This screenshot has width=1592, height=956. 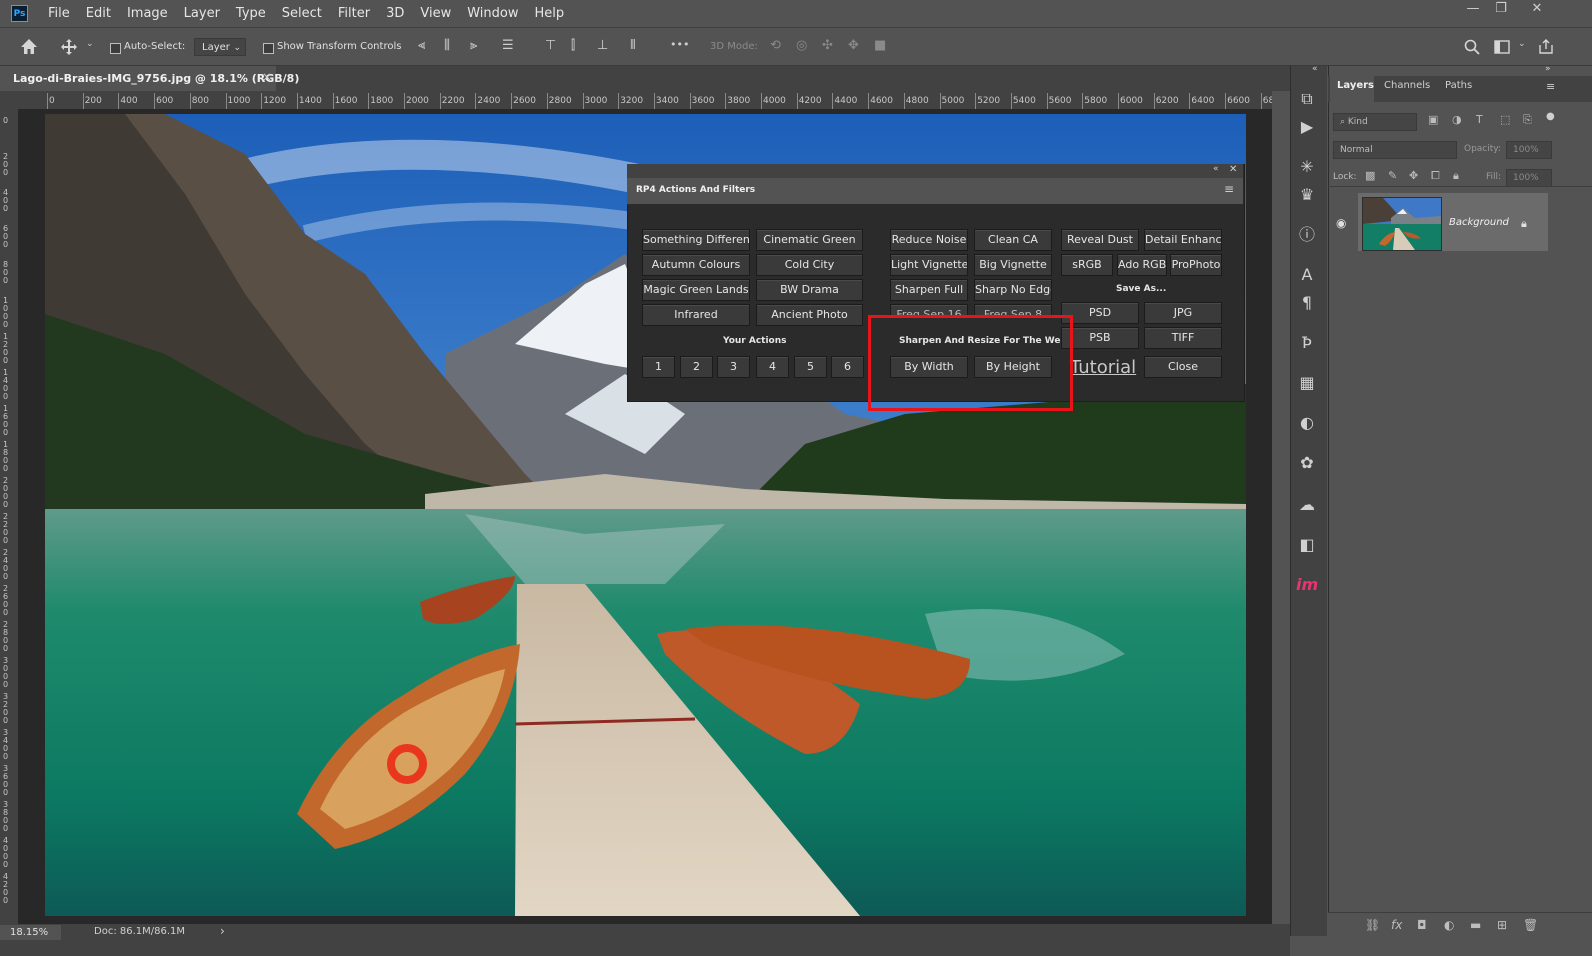 What do you see at coordinates (809, 290) in the screenshot?
I see `bw-drama-button: BW Drama` at bounding box center [809, 290].